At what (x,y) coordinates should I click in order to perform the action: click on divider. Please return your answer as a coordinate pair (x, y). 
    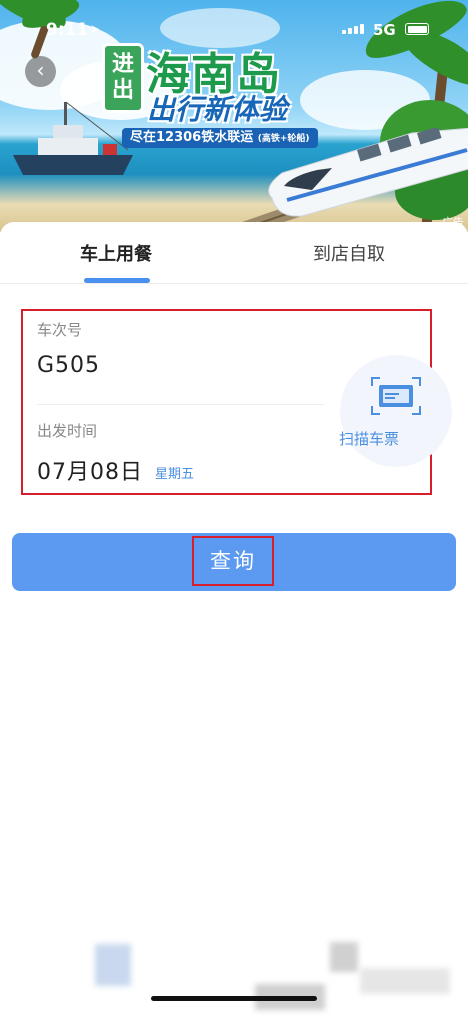
    Looking at the image, I should click on (180, 404).